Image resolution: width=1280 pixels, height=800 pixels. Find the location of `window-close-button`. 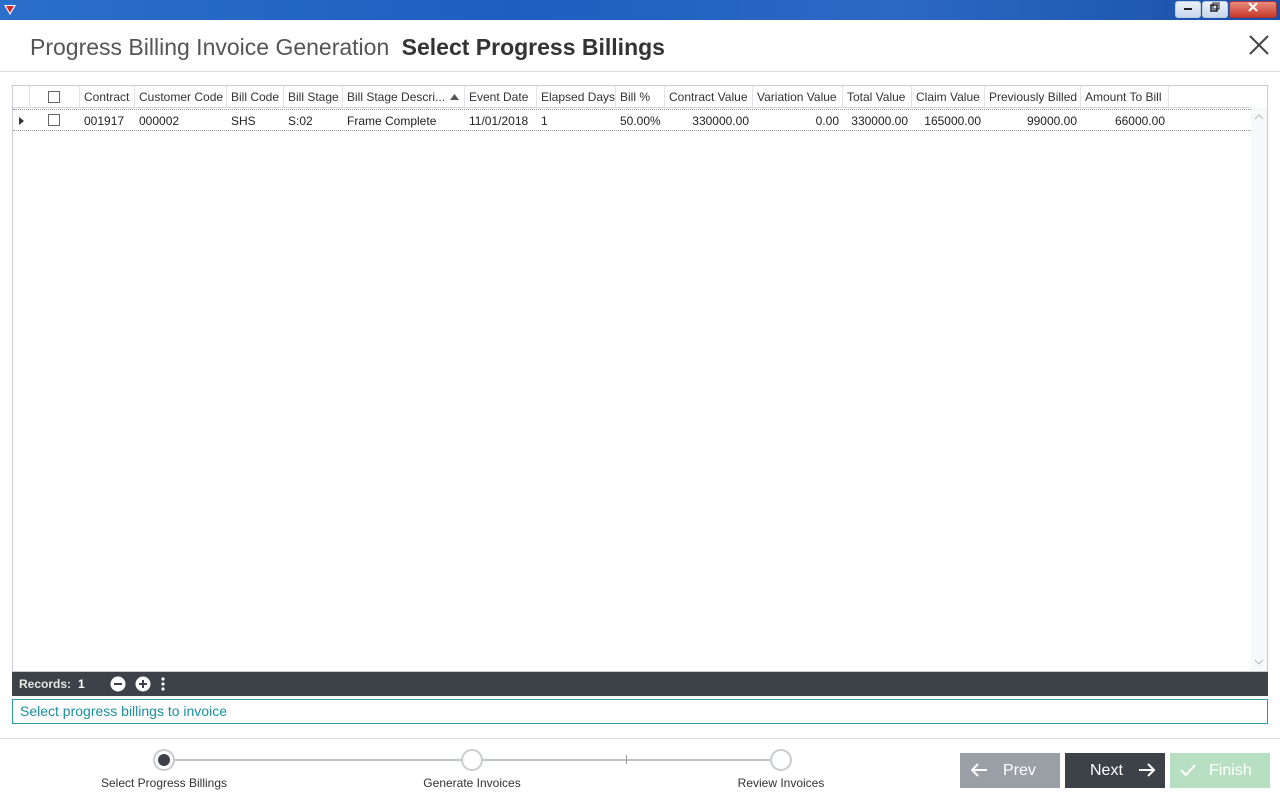

window-close-button is located at coordinates (1253, 9).